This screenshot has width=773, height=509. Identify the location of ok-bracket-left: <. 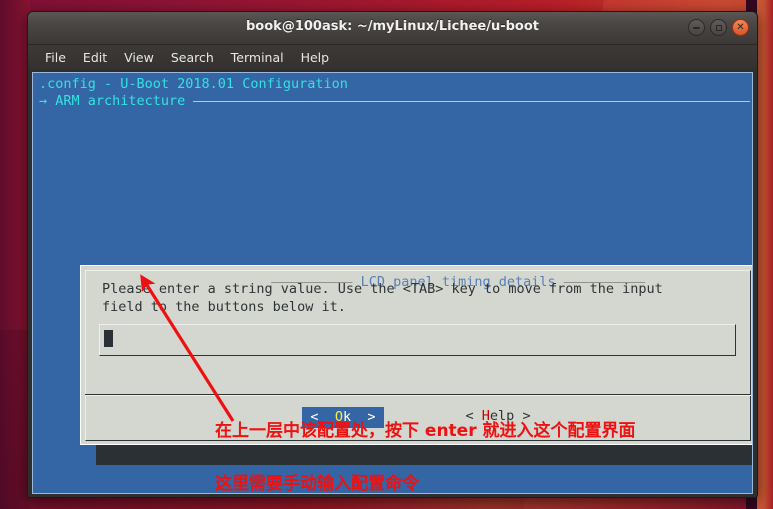
(314, 417).